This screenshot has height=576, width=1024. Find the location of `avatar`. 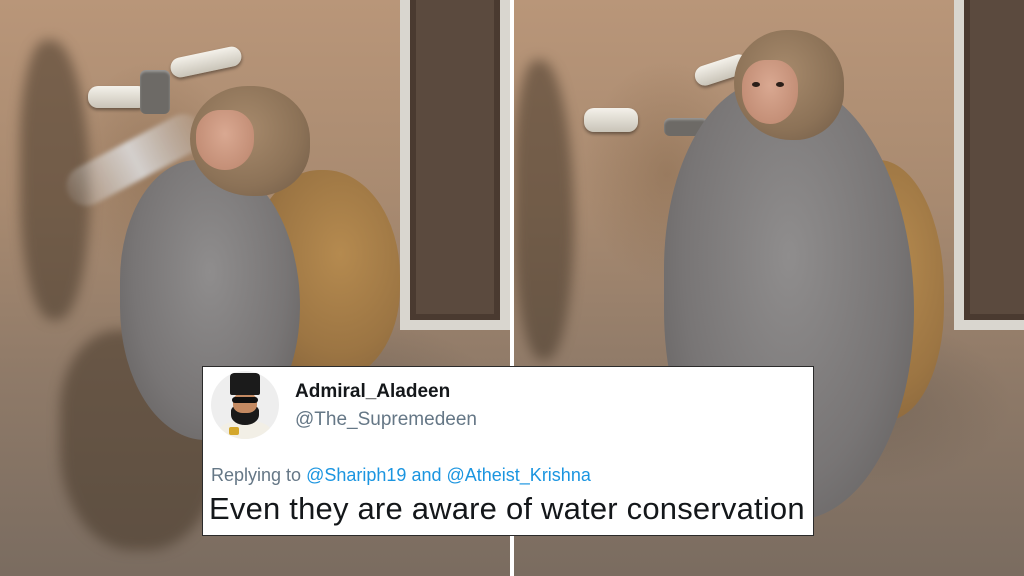

avatar is located at coordinates (245, 405).